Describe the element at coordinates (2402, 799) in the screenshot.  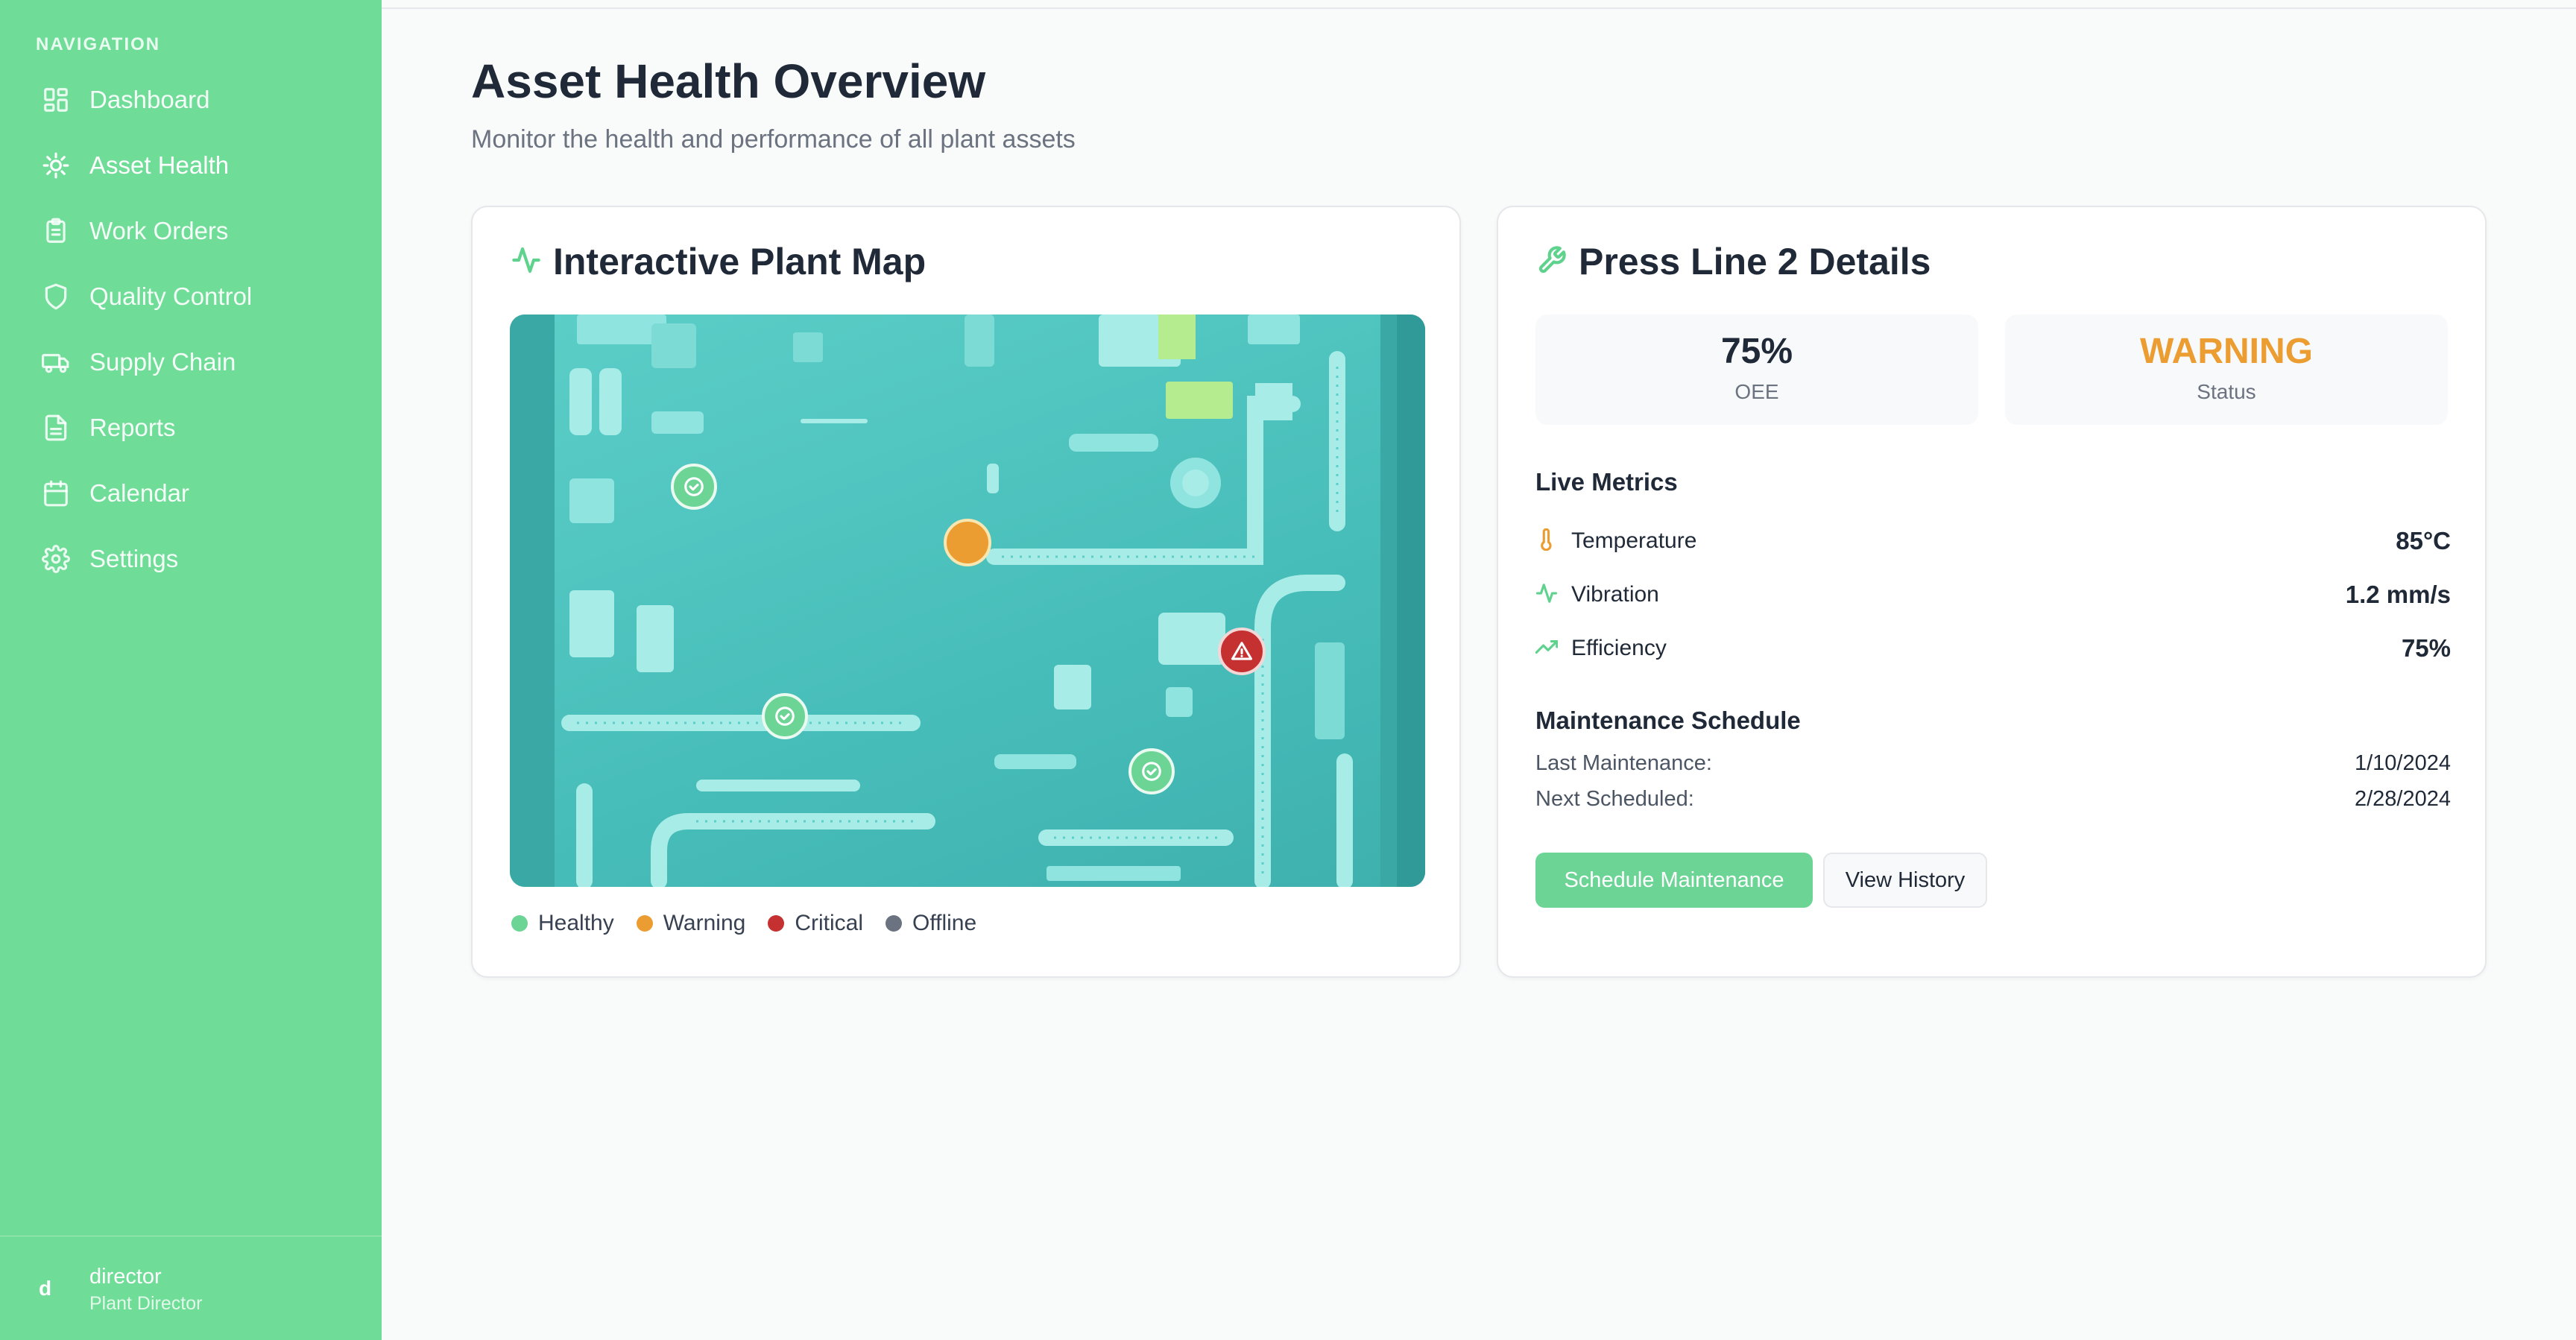
I see `next-scheduled-value: 2/28/2024` at that location.